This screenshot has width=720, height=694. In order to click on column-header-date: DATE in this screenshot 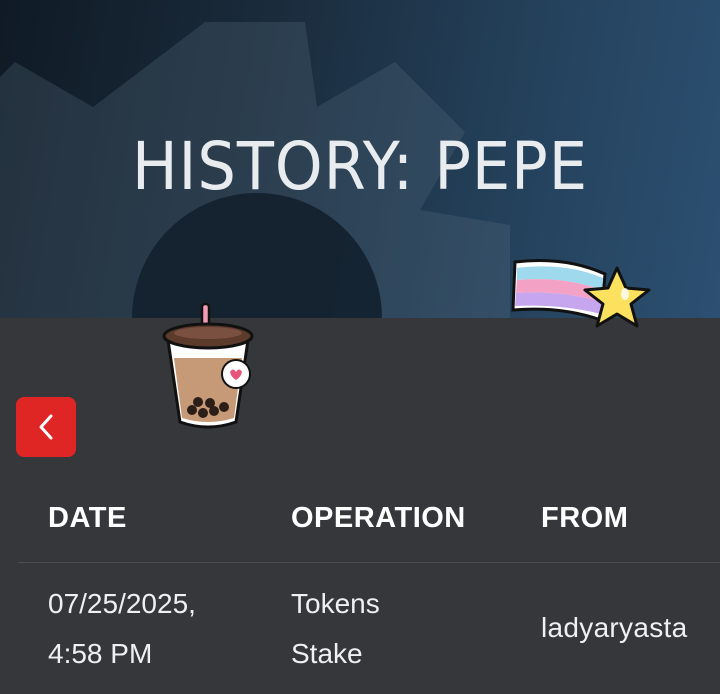, I will do `click(87, 518)`.